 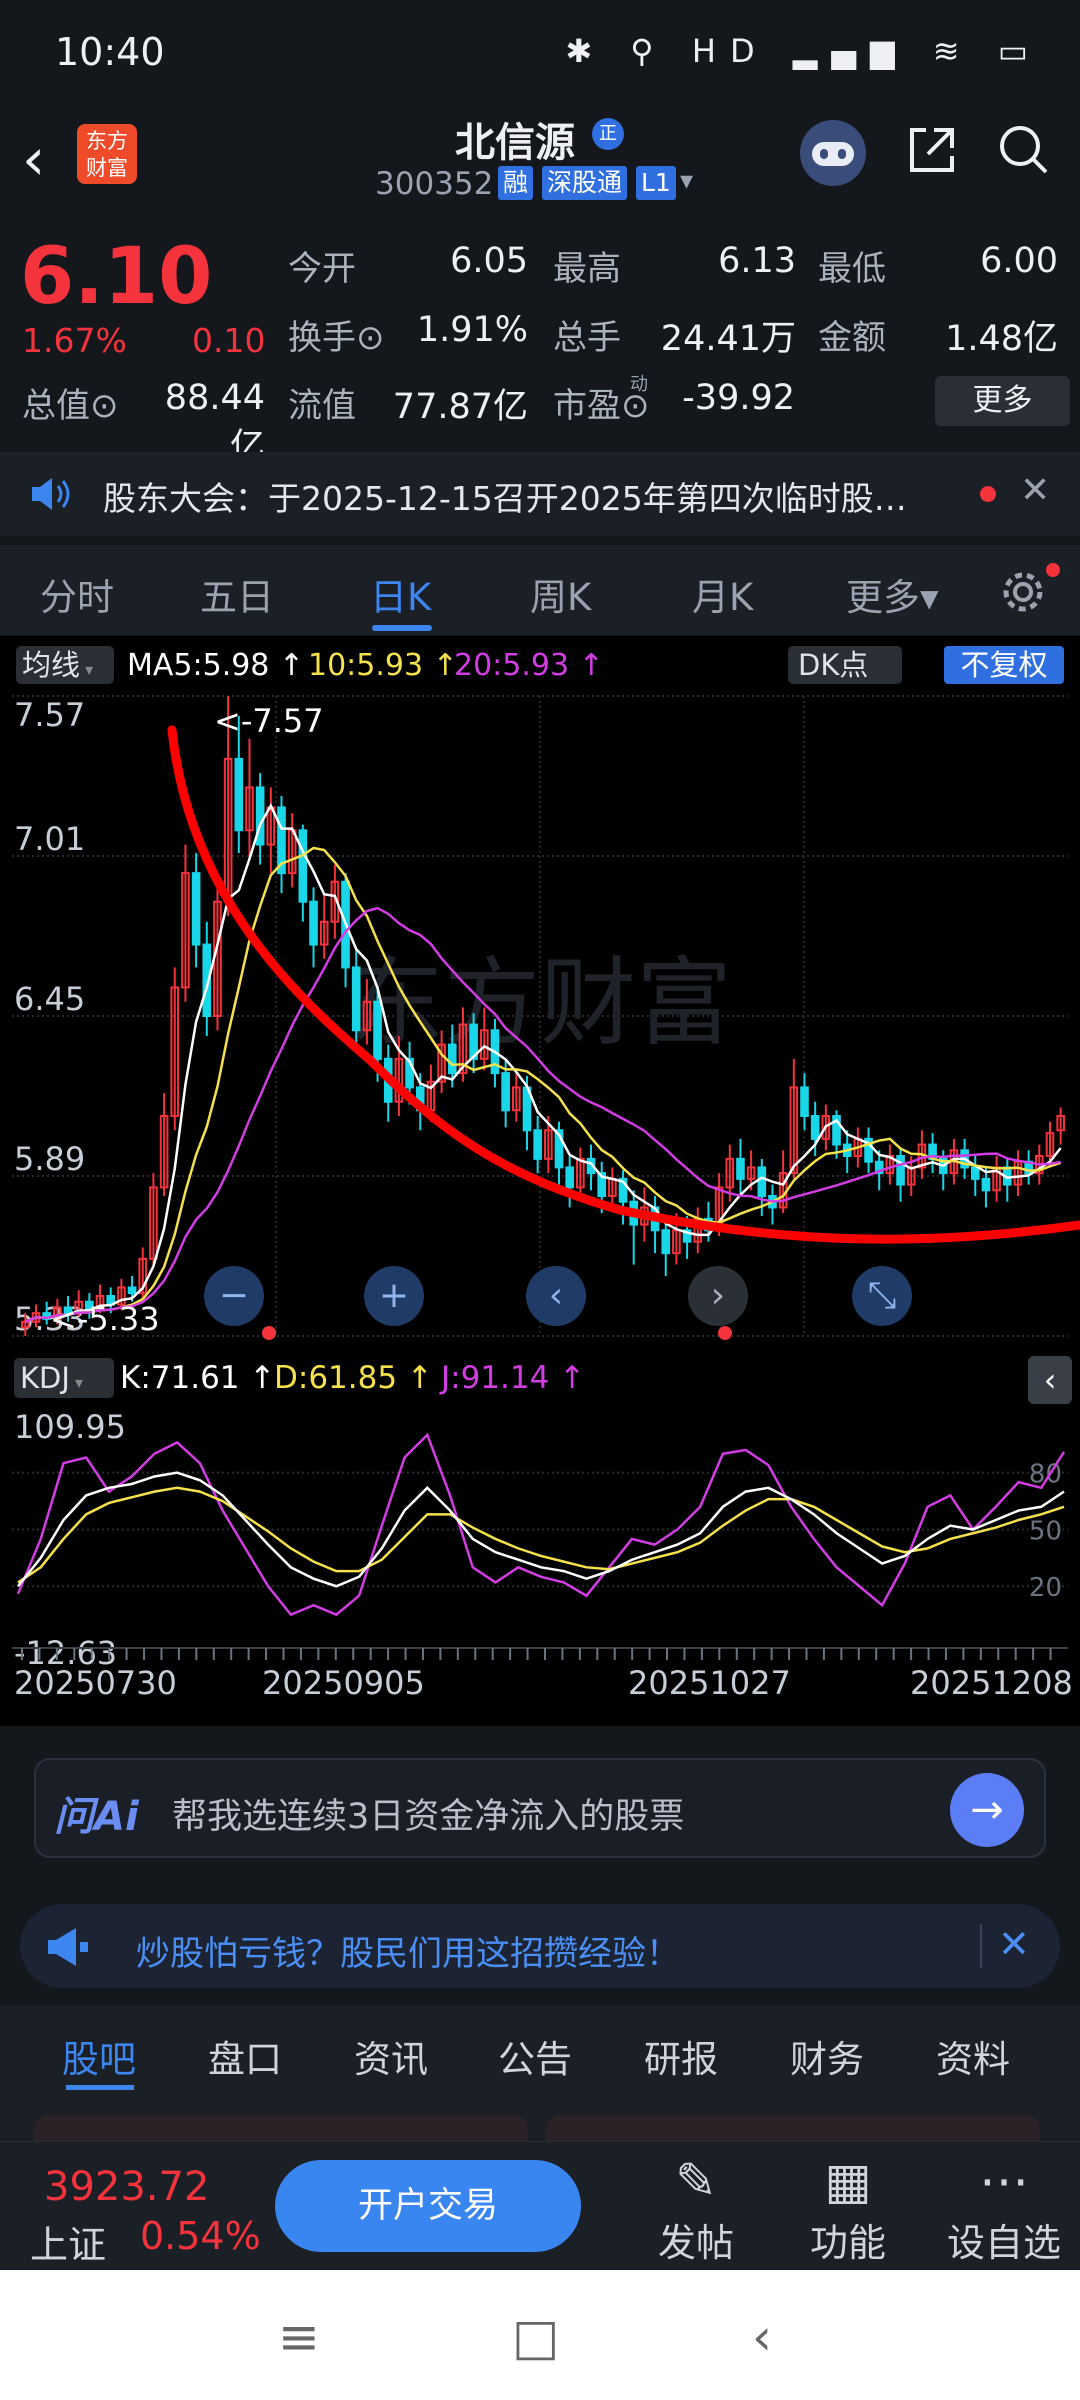 I want to click on megaphone-icon, so click(x=69, y=1949).